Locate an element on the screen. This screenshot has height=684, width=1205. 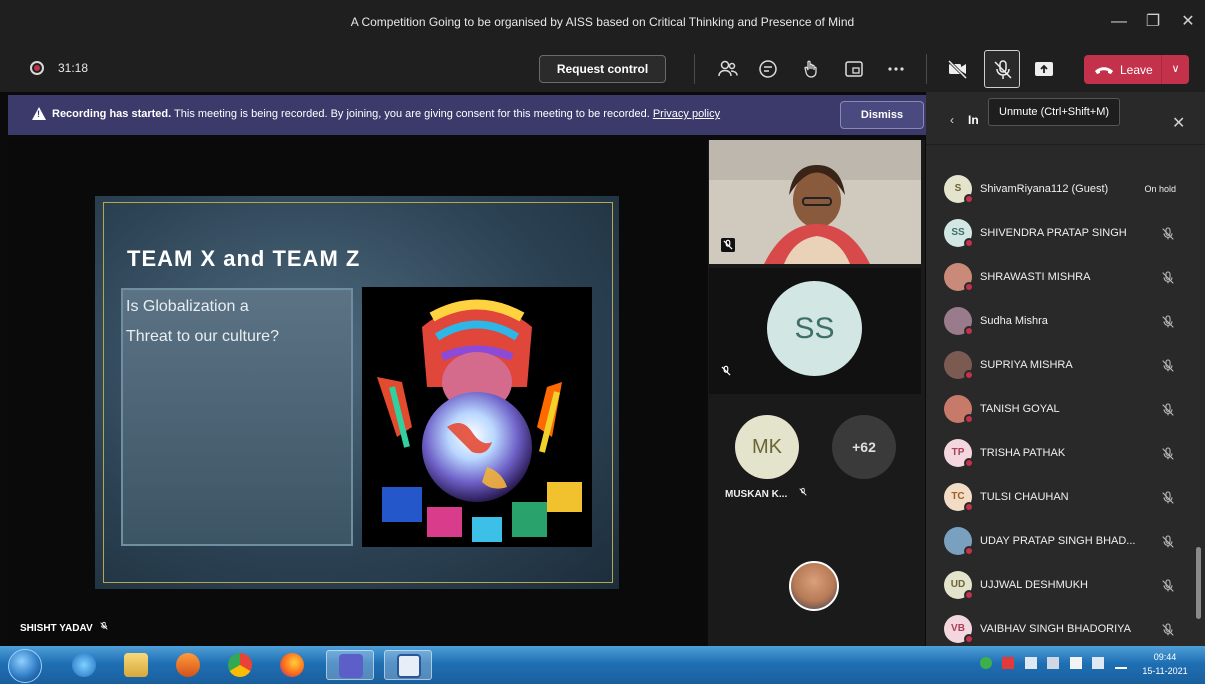
chevron-down-icon: ∨ is located at coordinates (1175, 69).